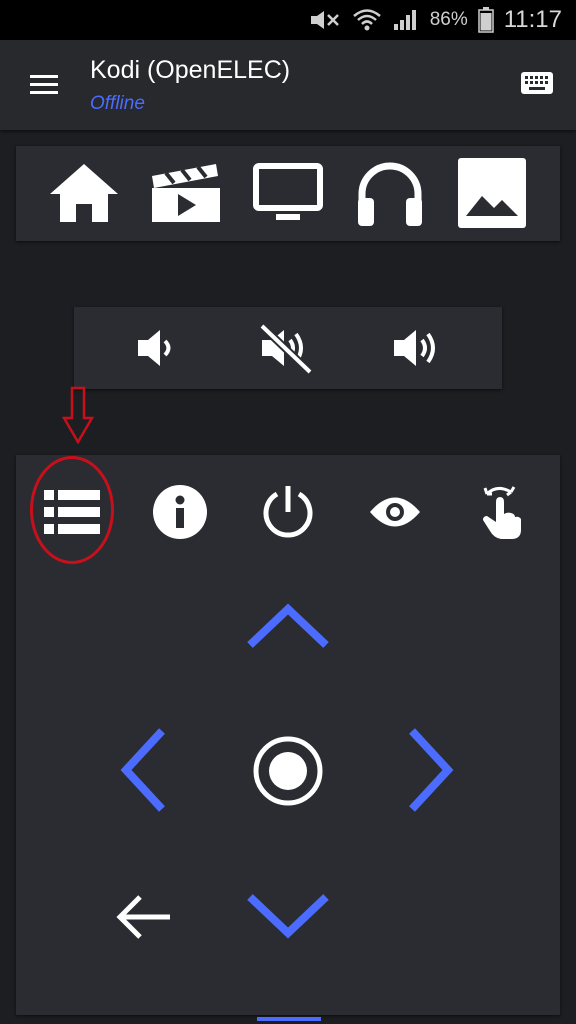  What do you see at coordinates (72, 510) in the screenshot?
I see `annotation-circle` at bounding box center [72, 510].